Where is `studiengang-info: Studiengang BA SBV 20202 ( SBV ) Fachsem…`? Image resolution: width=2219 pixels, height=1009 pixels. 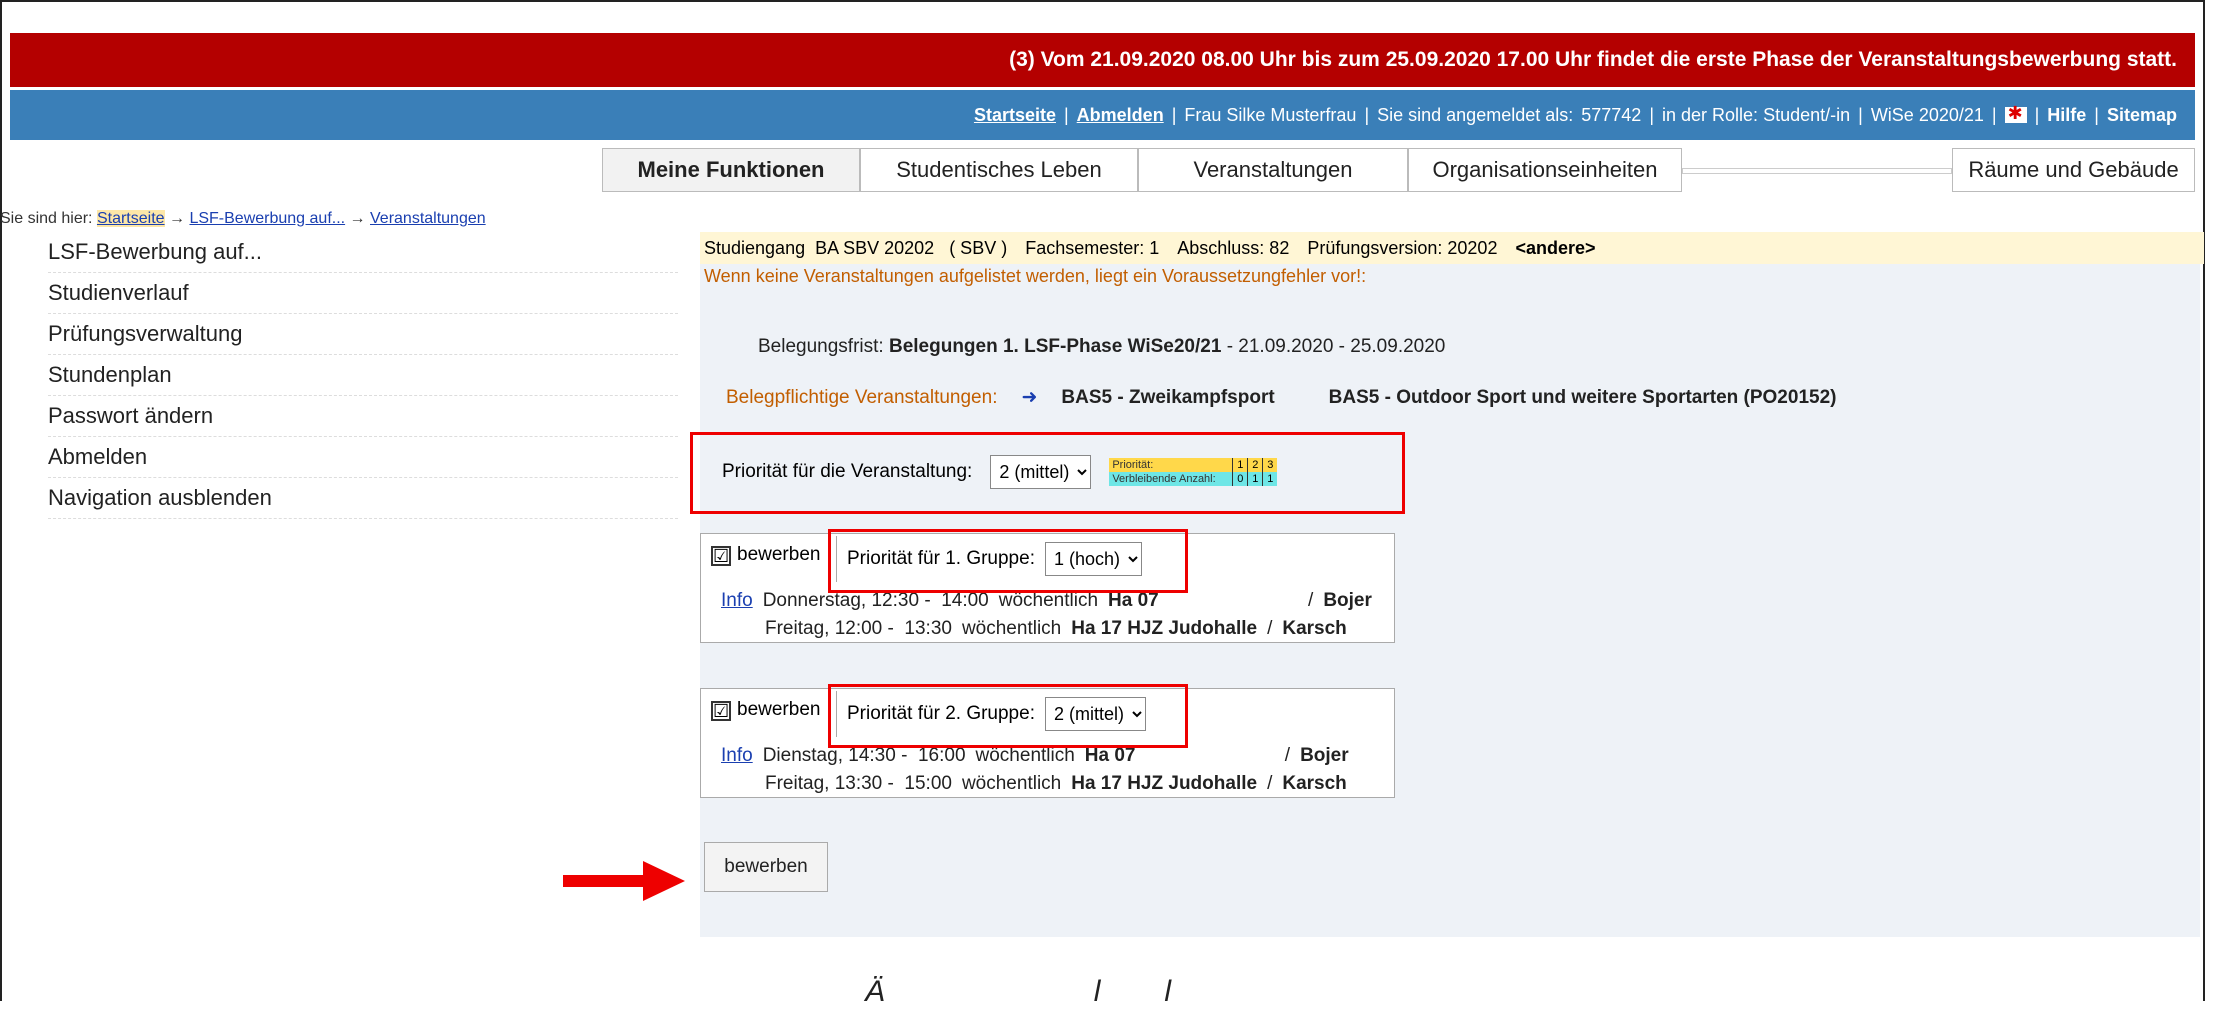 studiengang-info: Studiengang BA SBV 20202 ( SBV ) Fachsem… is located at coordinates (1452, 248).